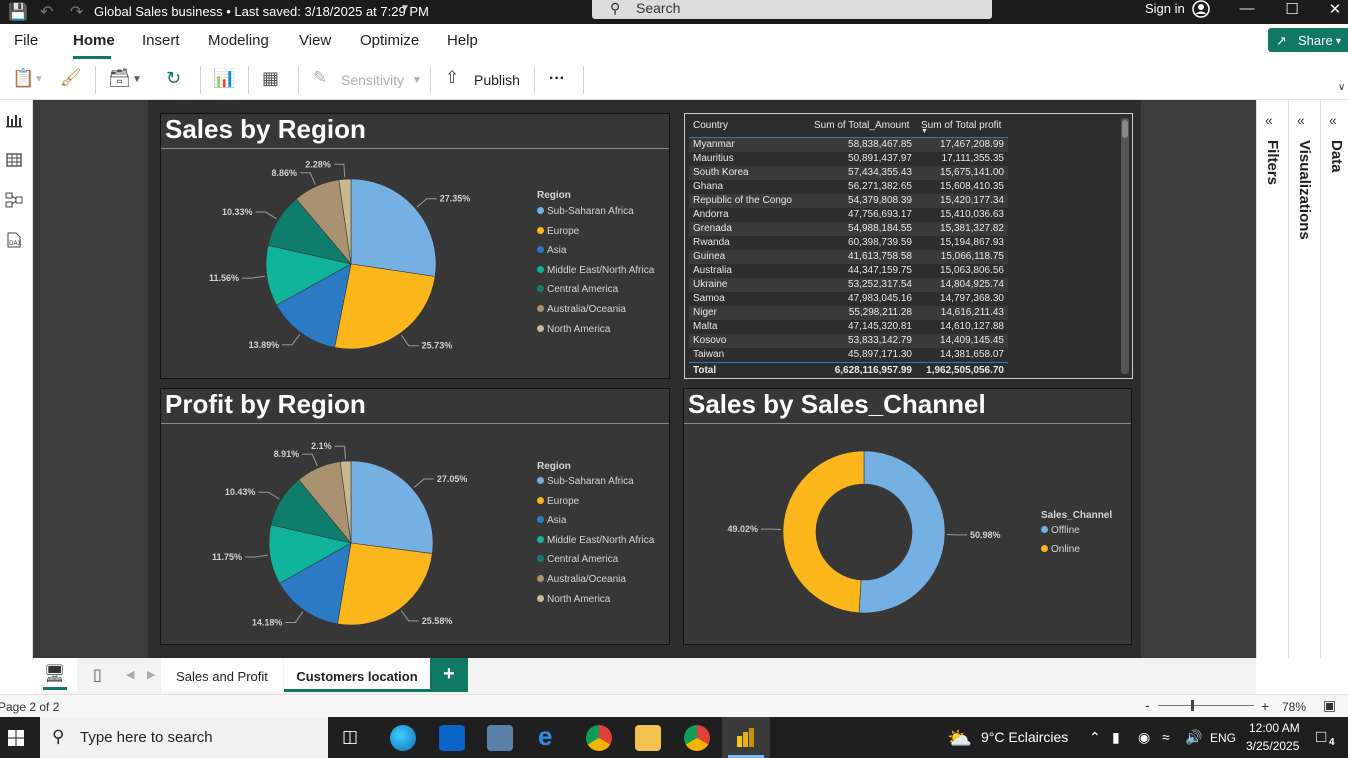 Image resolution: width=1348 pixels, height=758 pixels. What do you see at coordinates (848, 285) in the screenshot?
I see `table-row: Ukraine 53,252,317.54 14,804,925.74` at bounding box center [848, 285].